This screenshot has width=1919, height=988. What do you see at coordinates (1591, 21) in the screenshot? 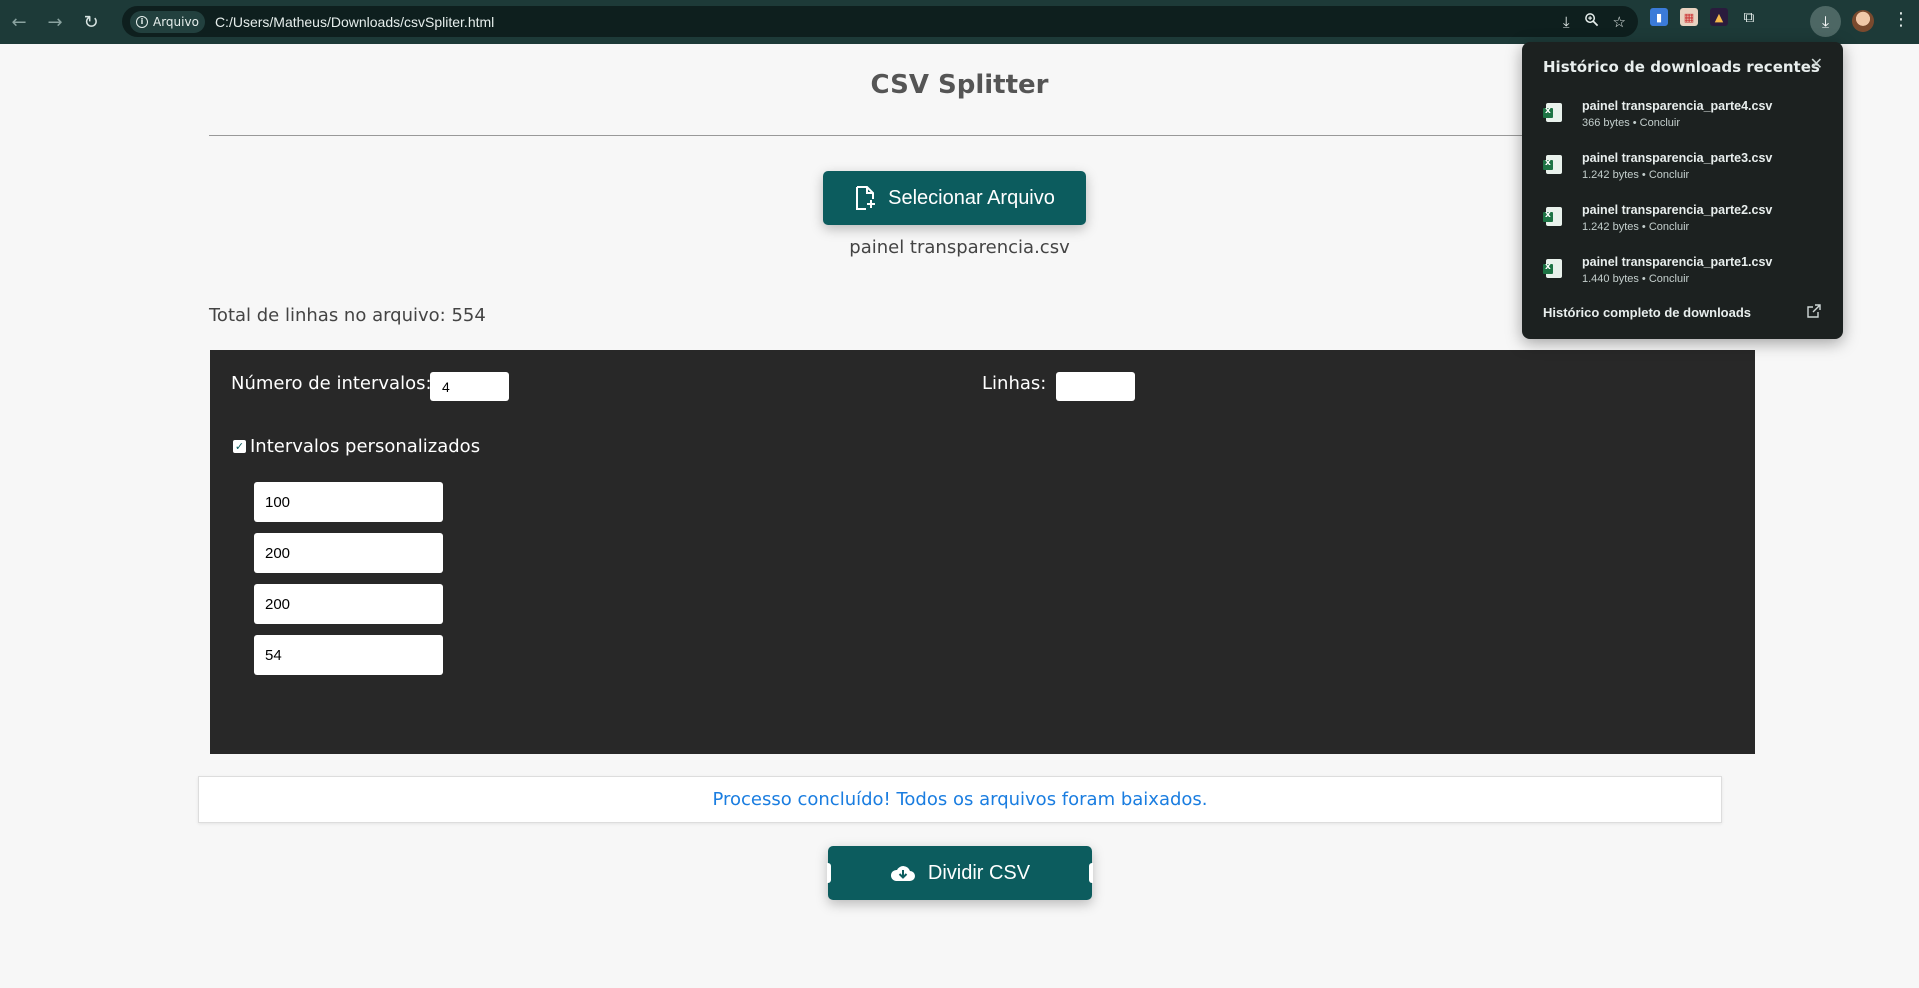
I see `zoom-icon` at bounding box center [1591, 21].